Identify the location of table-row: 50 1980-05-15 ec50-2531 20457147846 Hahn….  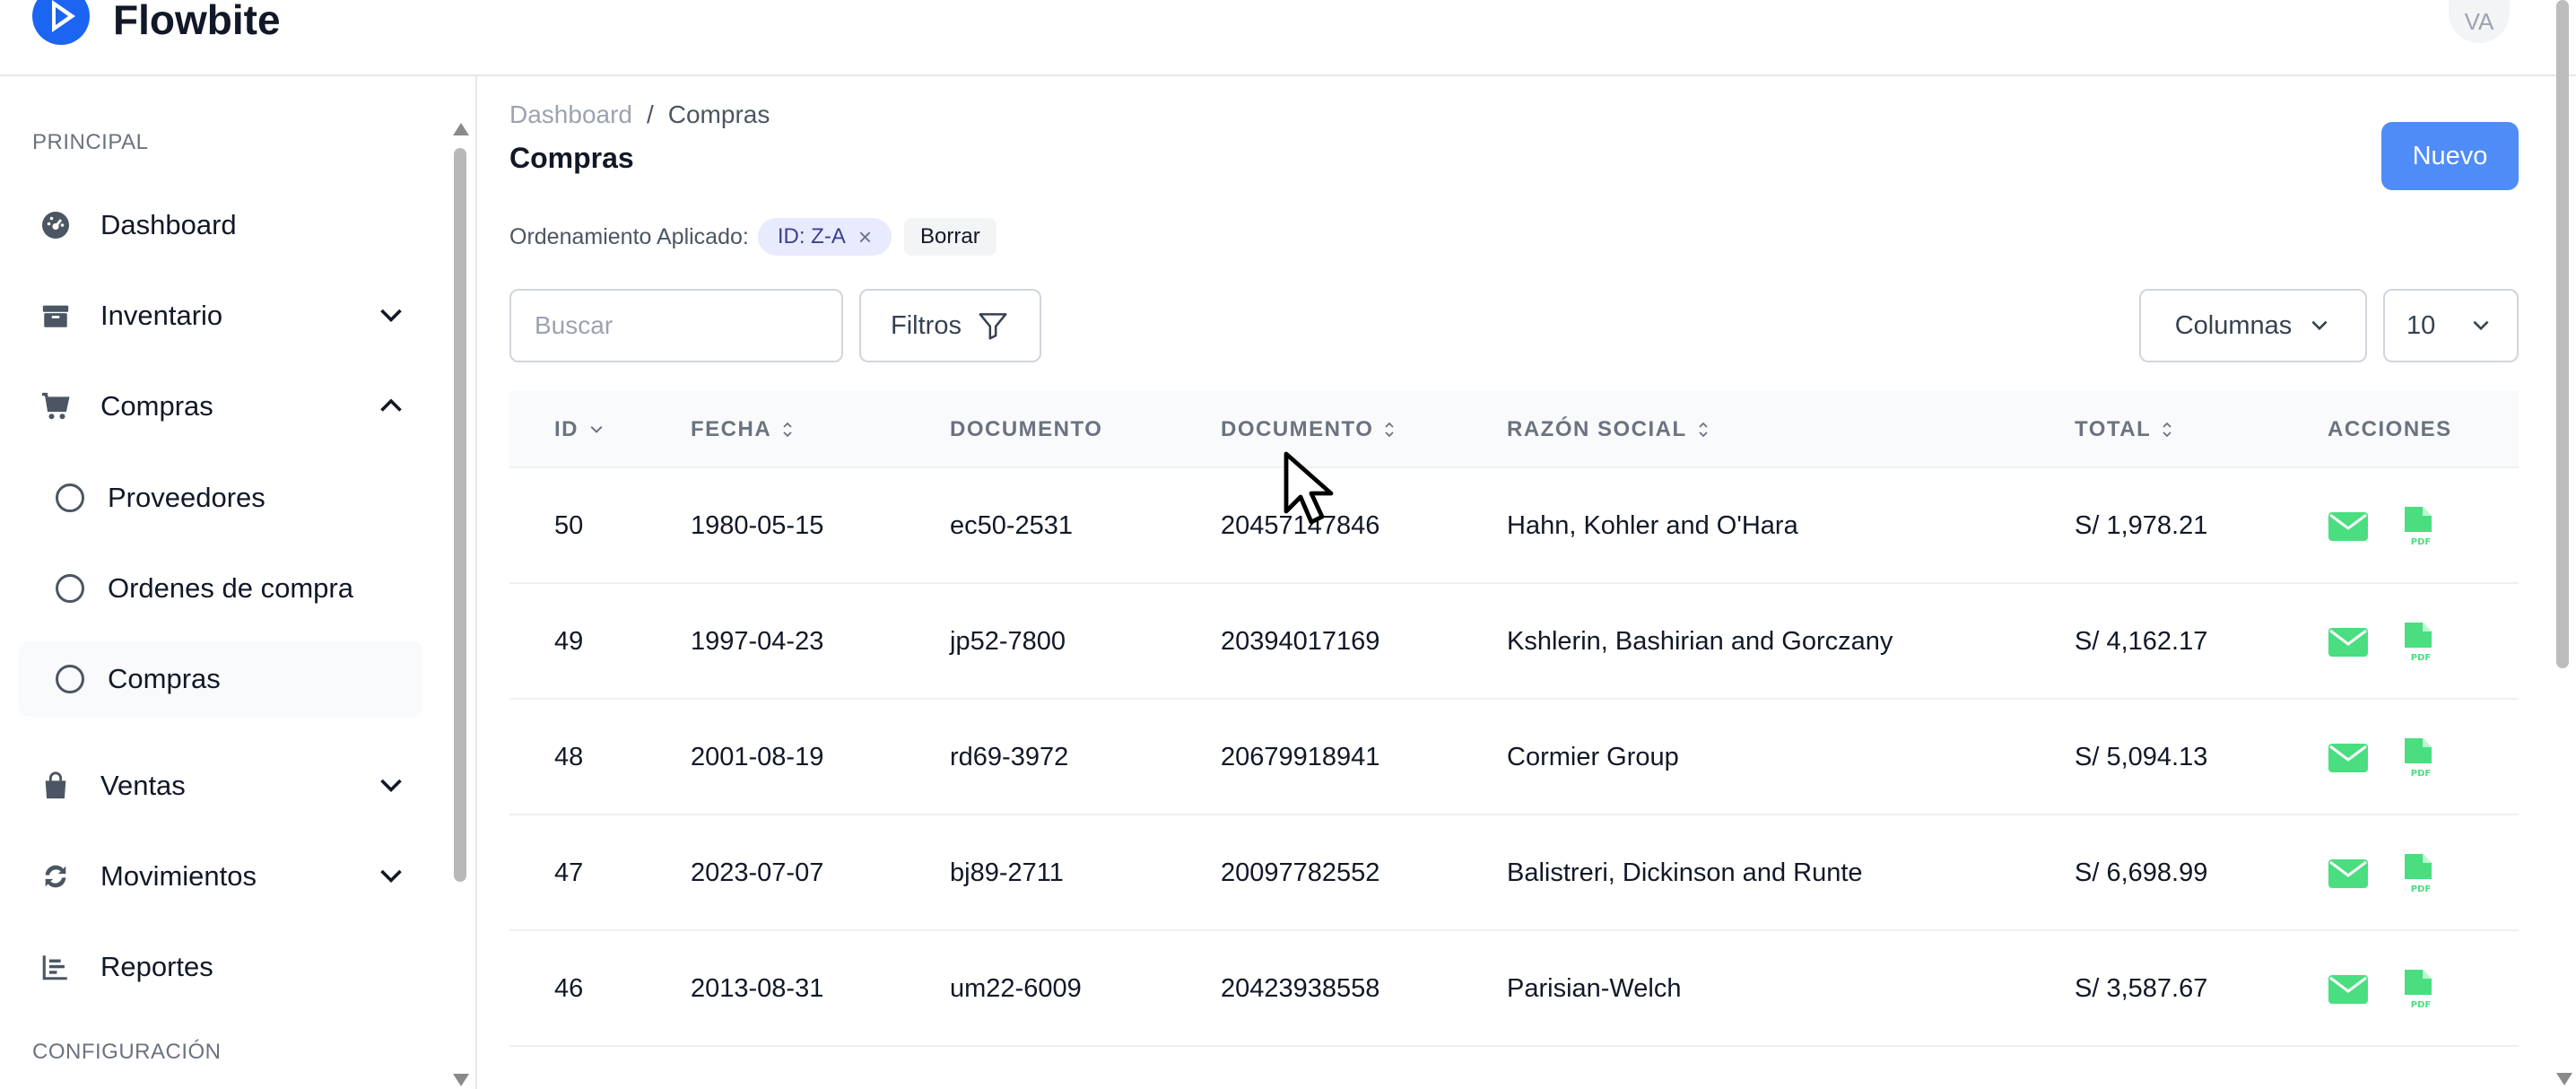
(1514, 526).